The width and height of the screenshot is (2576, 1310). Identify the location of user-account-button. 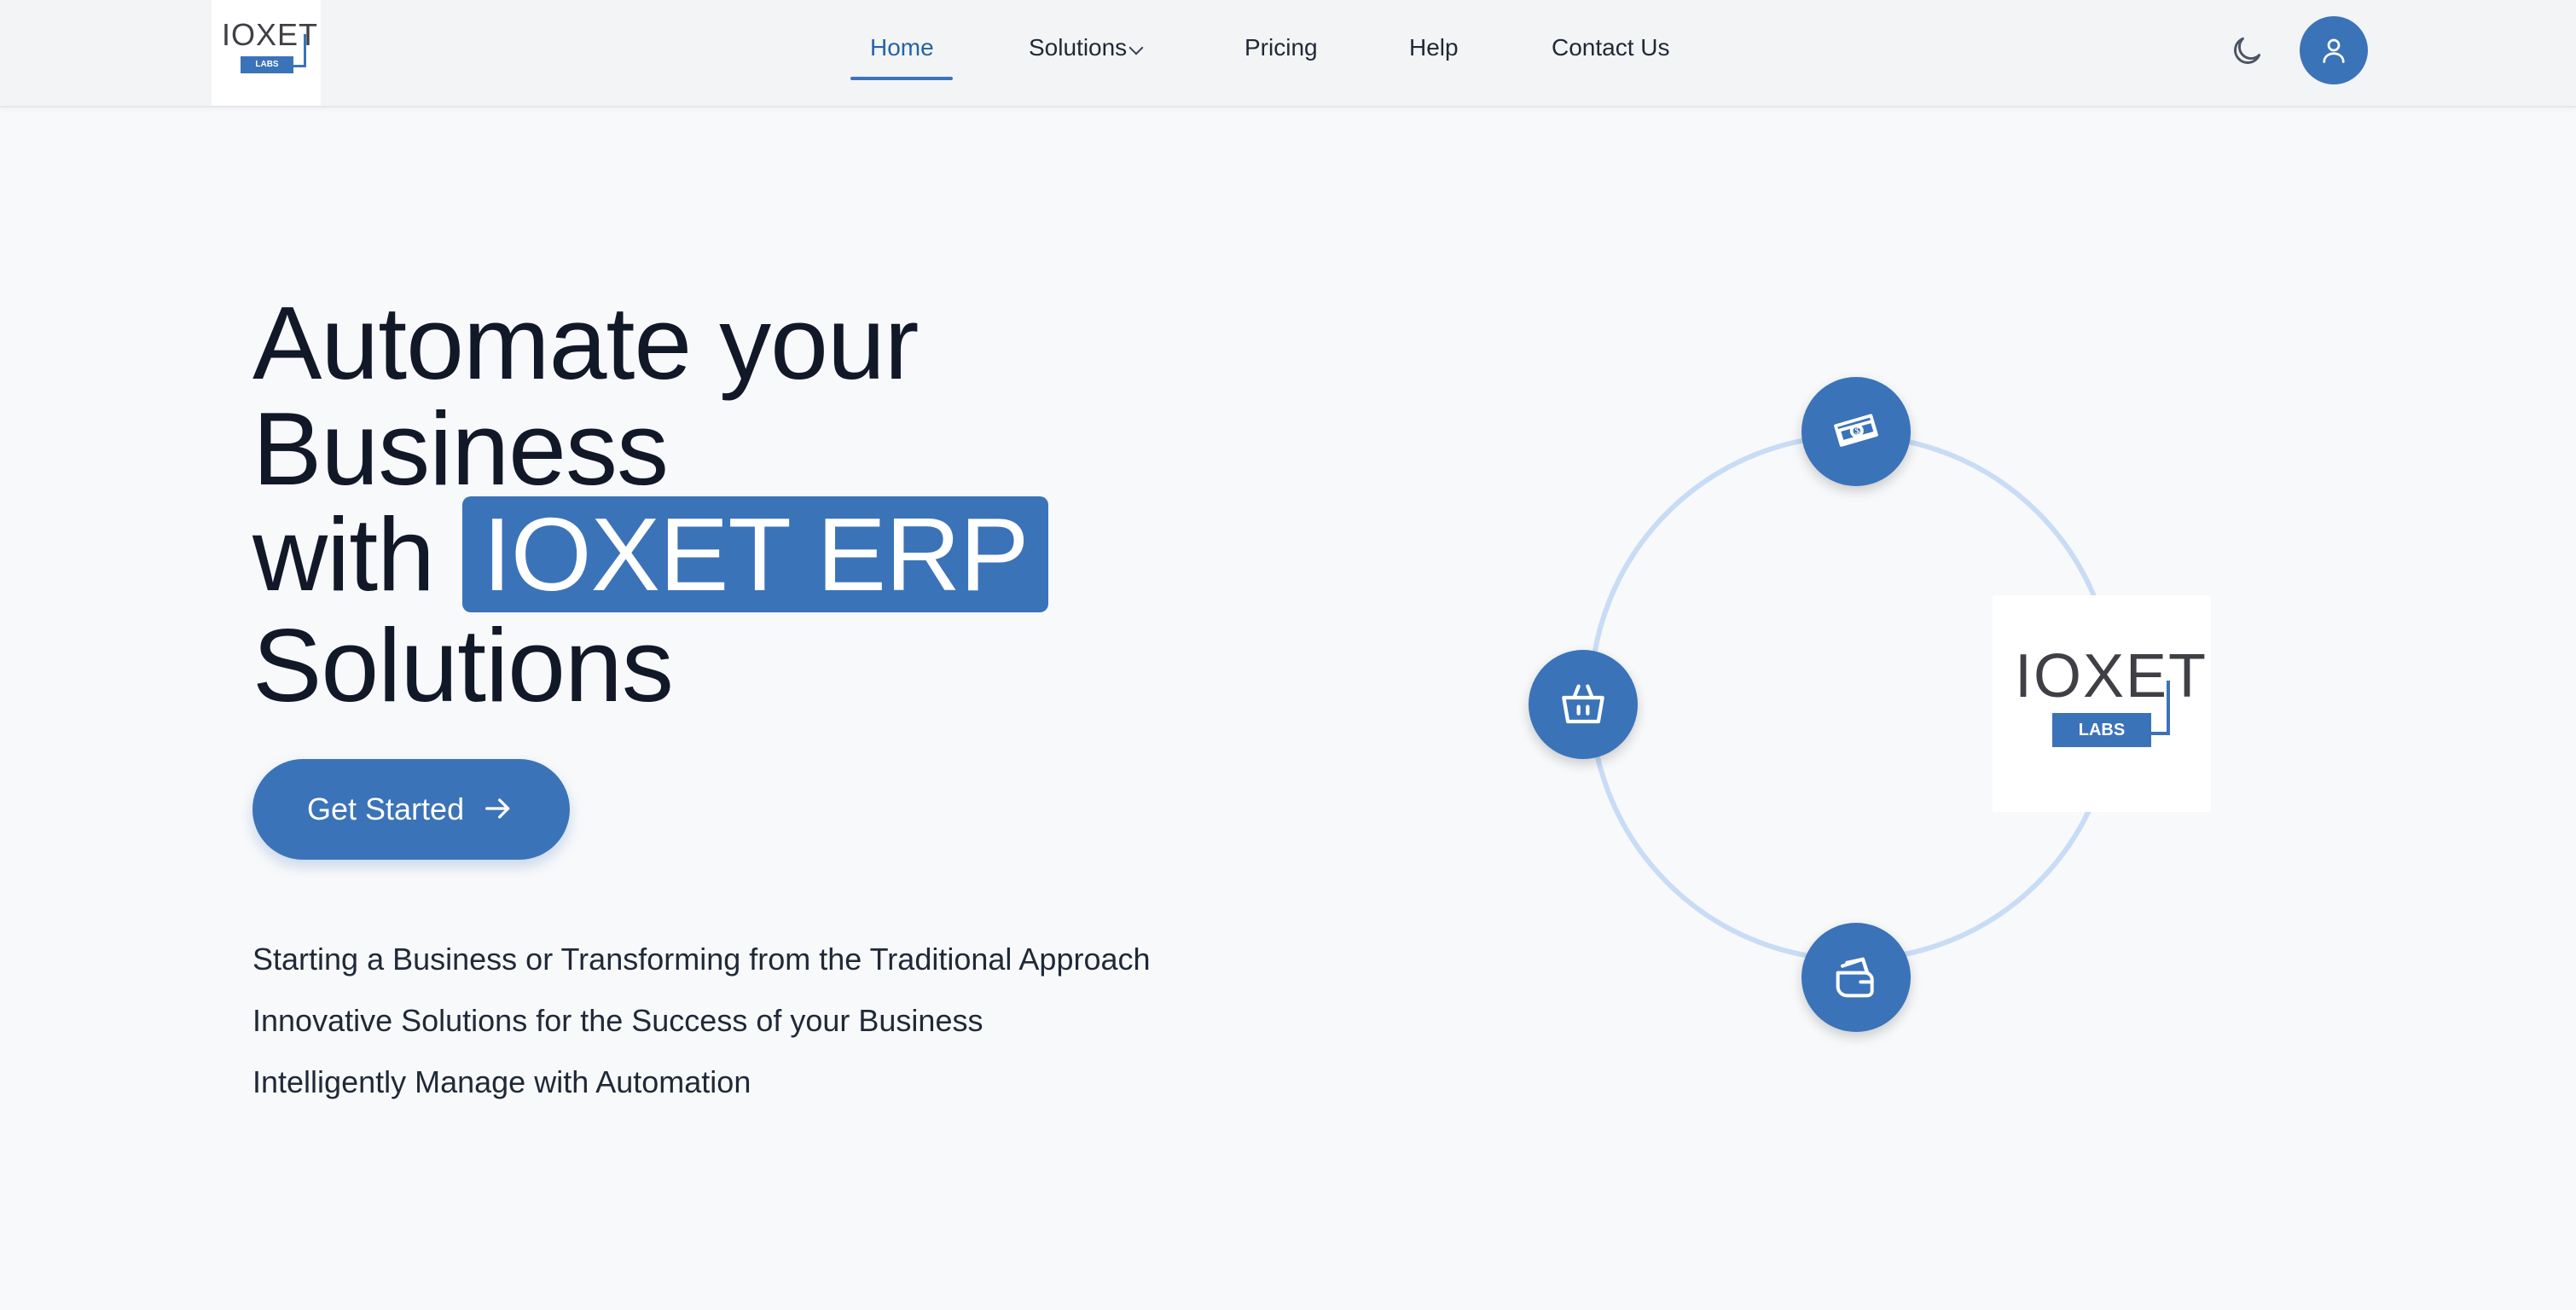
(2334, 50).